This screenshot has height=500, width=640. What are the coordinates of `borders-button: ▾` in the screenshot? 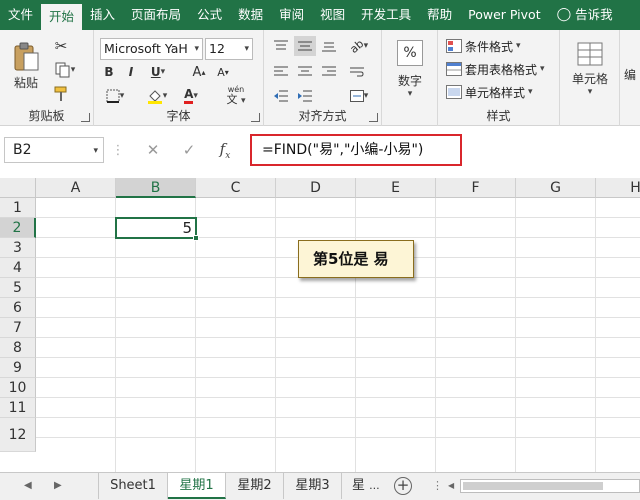 It's located at (115, 96).